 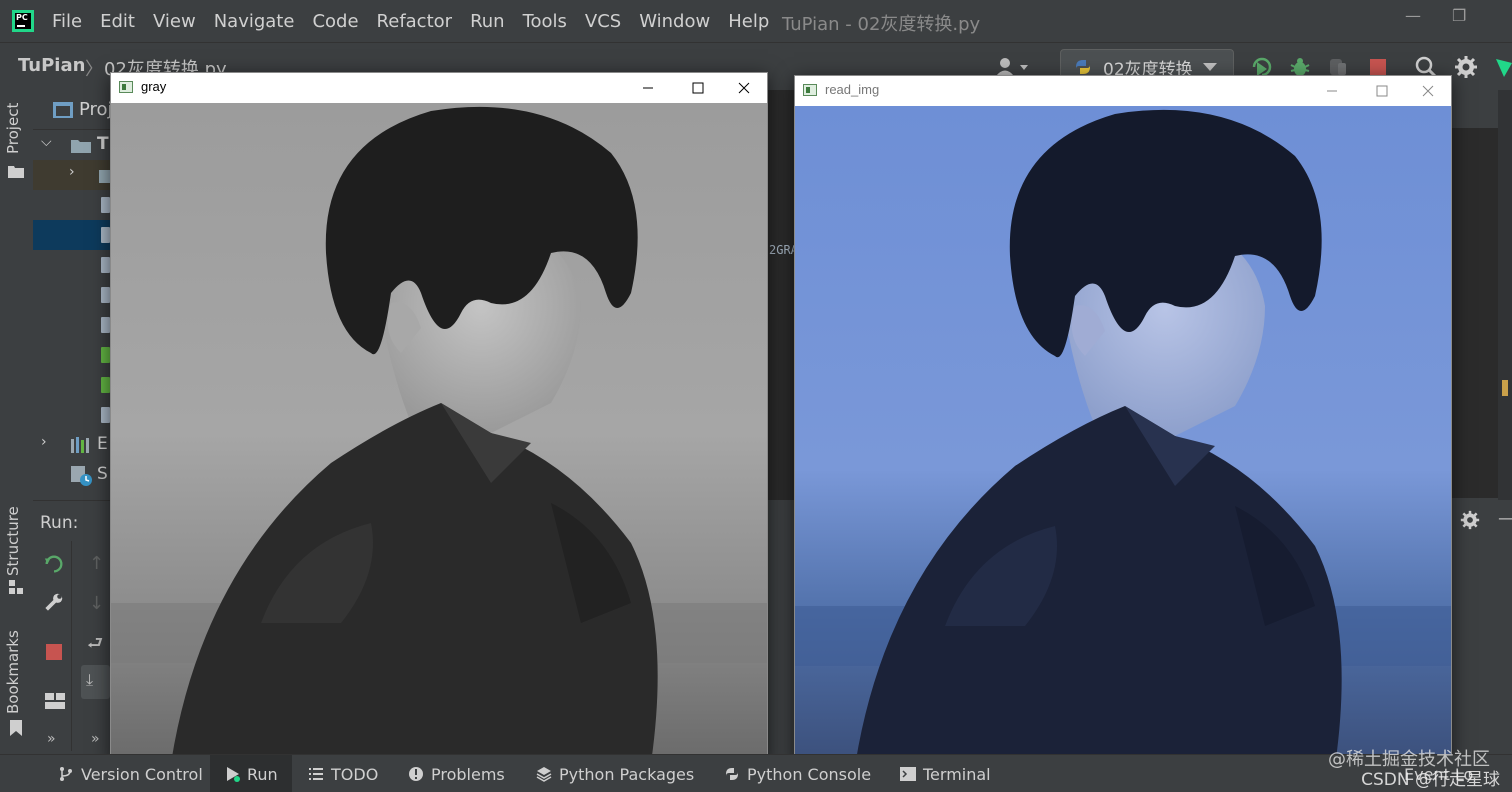 What do you see at coordinates (439, 88) in the screenshot?
I see `gray-window-titlebar: gray` at bounding box center [439, 88].